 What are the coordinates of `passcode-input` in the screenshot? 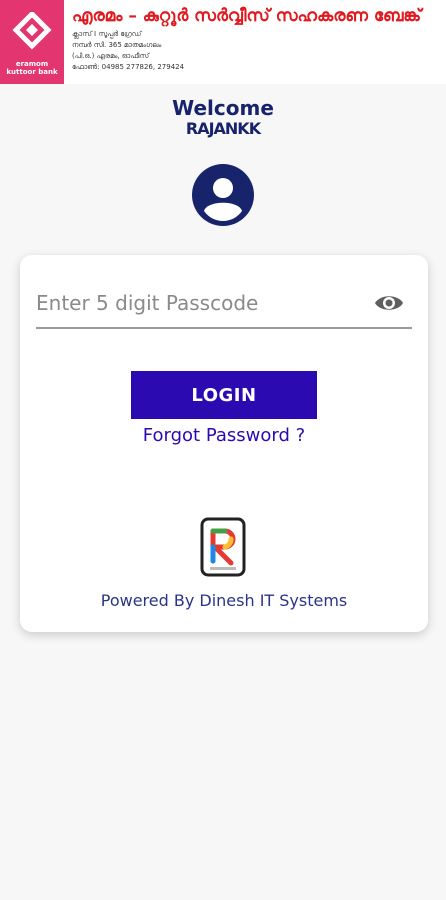 It's located at (196, 303).